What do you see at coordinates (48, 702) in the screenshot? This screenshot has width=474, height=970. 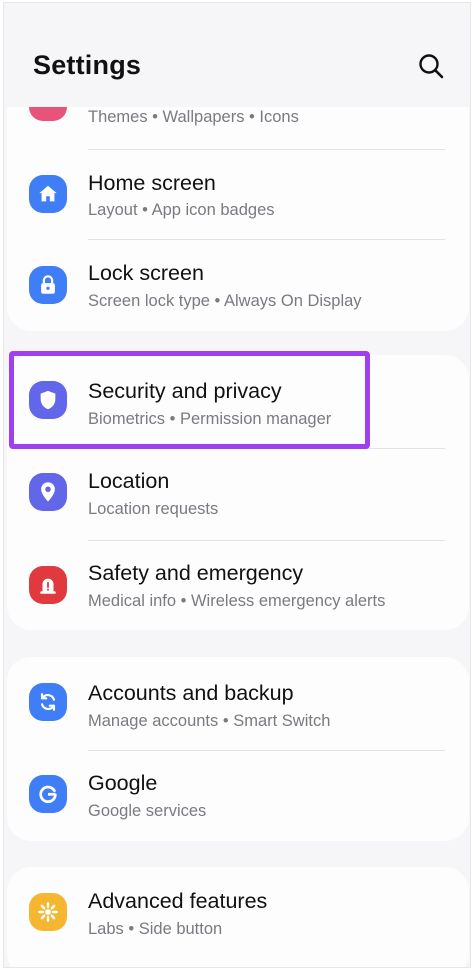 I see `sync-icon` at bounding box center [48, 702].